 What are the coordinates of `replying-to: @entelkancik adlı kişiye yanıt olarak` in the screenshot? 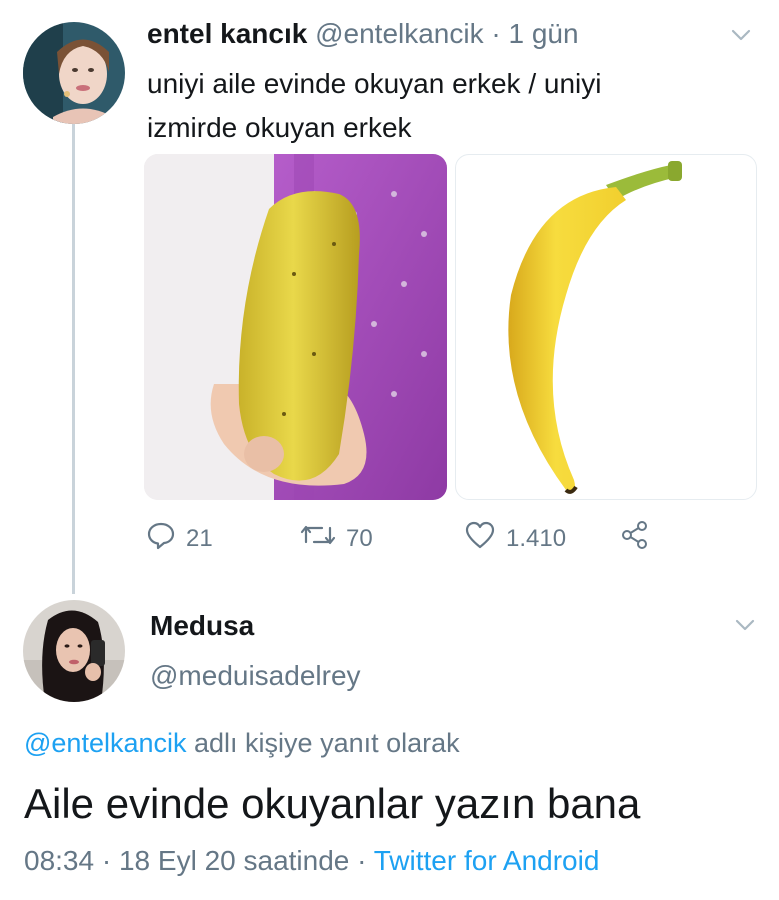 It's located at (242, 743).